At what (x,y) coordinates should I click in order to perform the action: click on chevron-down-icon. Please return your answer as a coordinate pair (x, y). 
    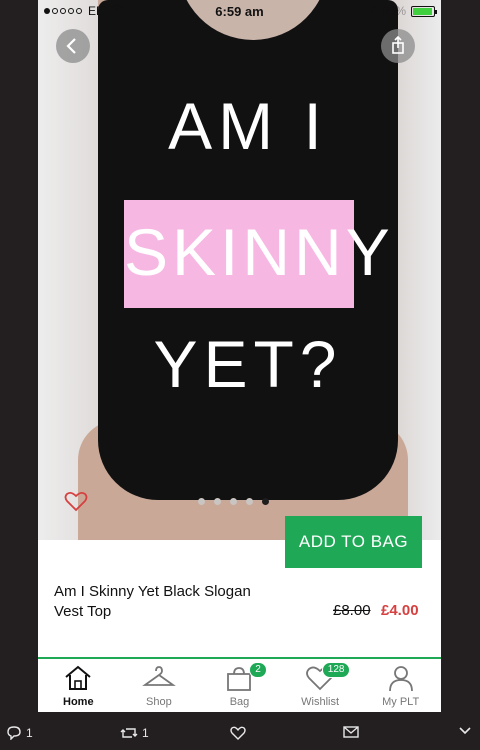
    Looking at the image, I should click on (465, 731).